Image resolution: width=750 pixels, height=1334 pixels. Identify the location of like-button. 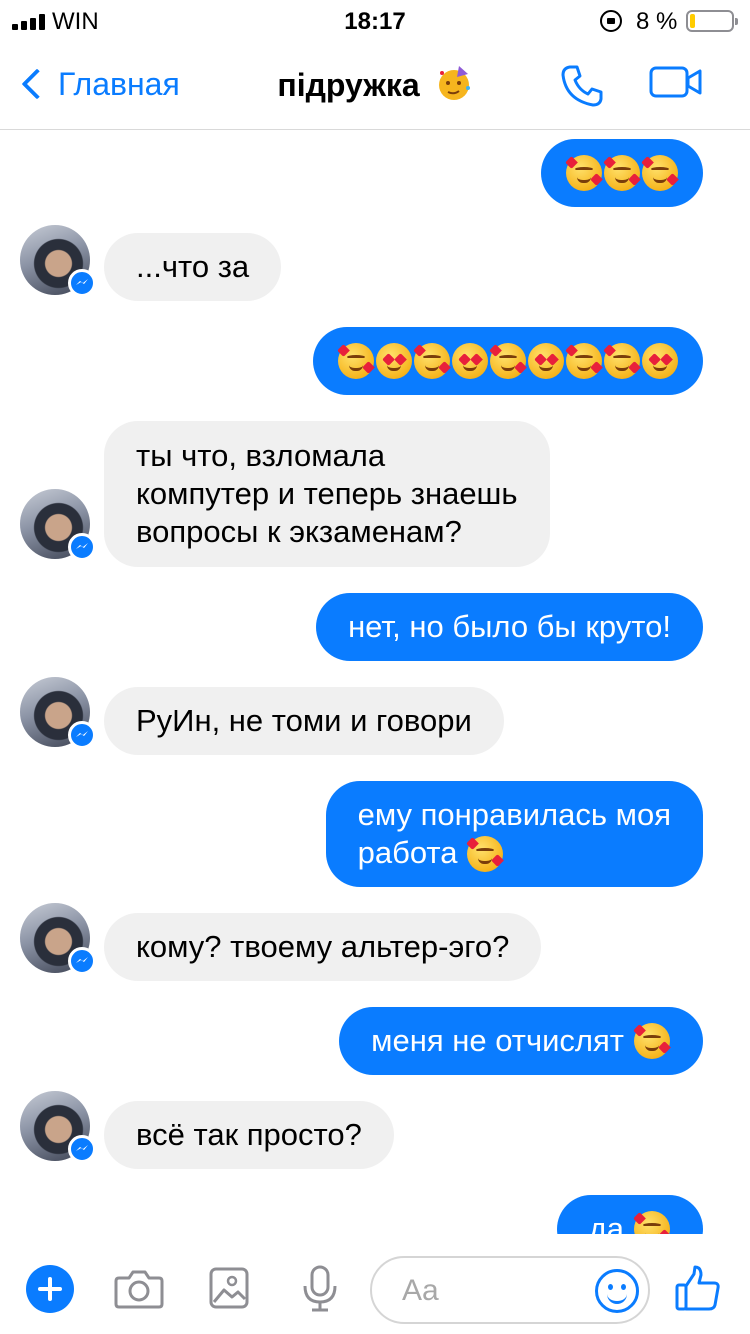
(698, 1290).